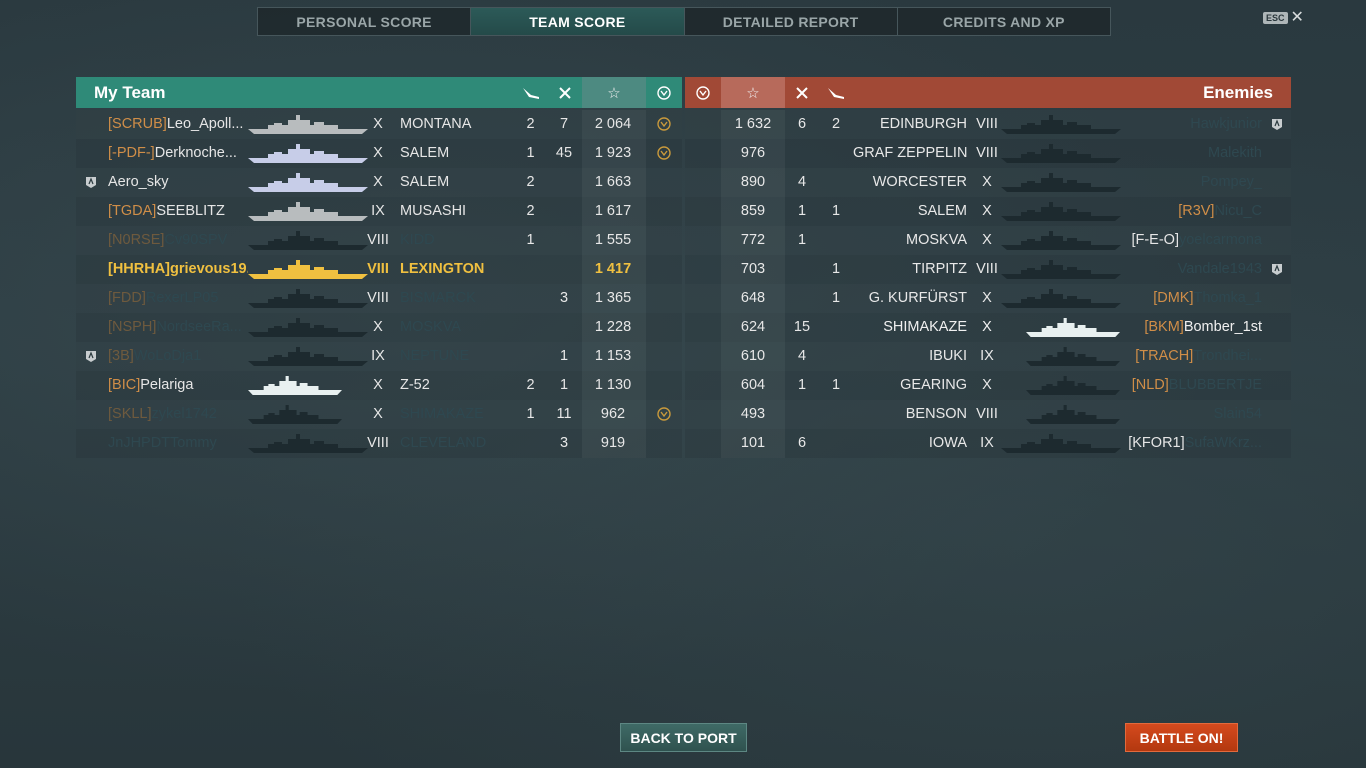  I want to click on tab-personal-score: PERSONAL SCORE, so click(365, 21).